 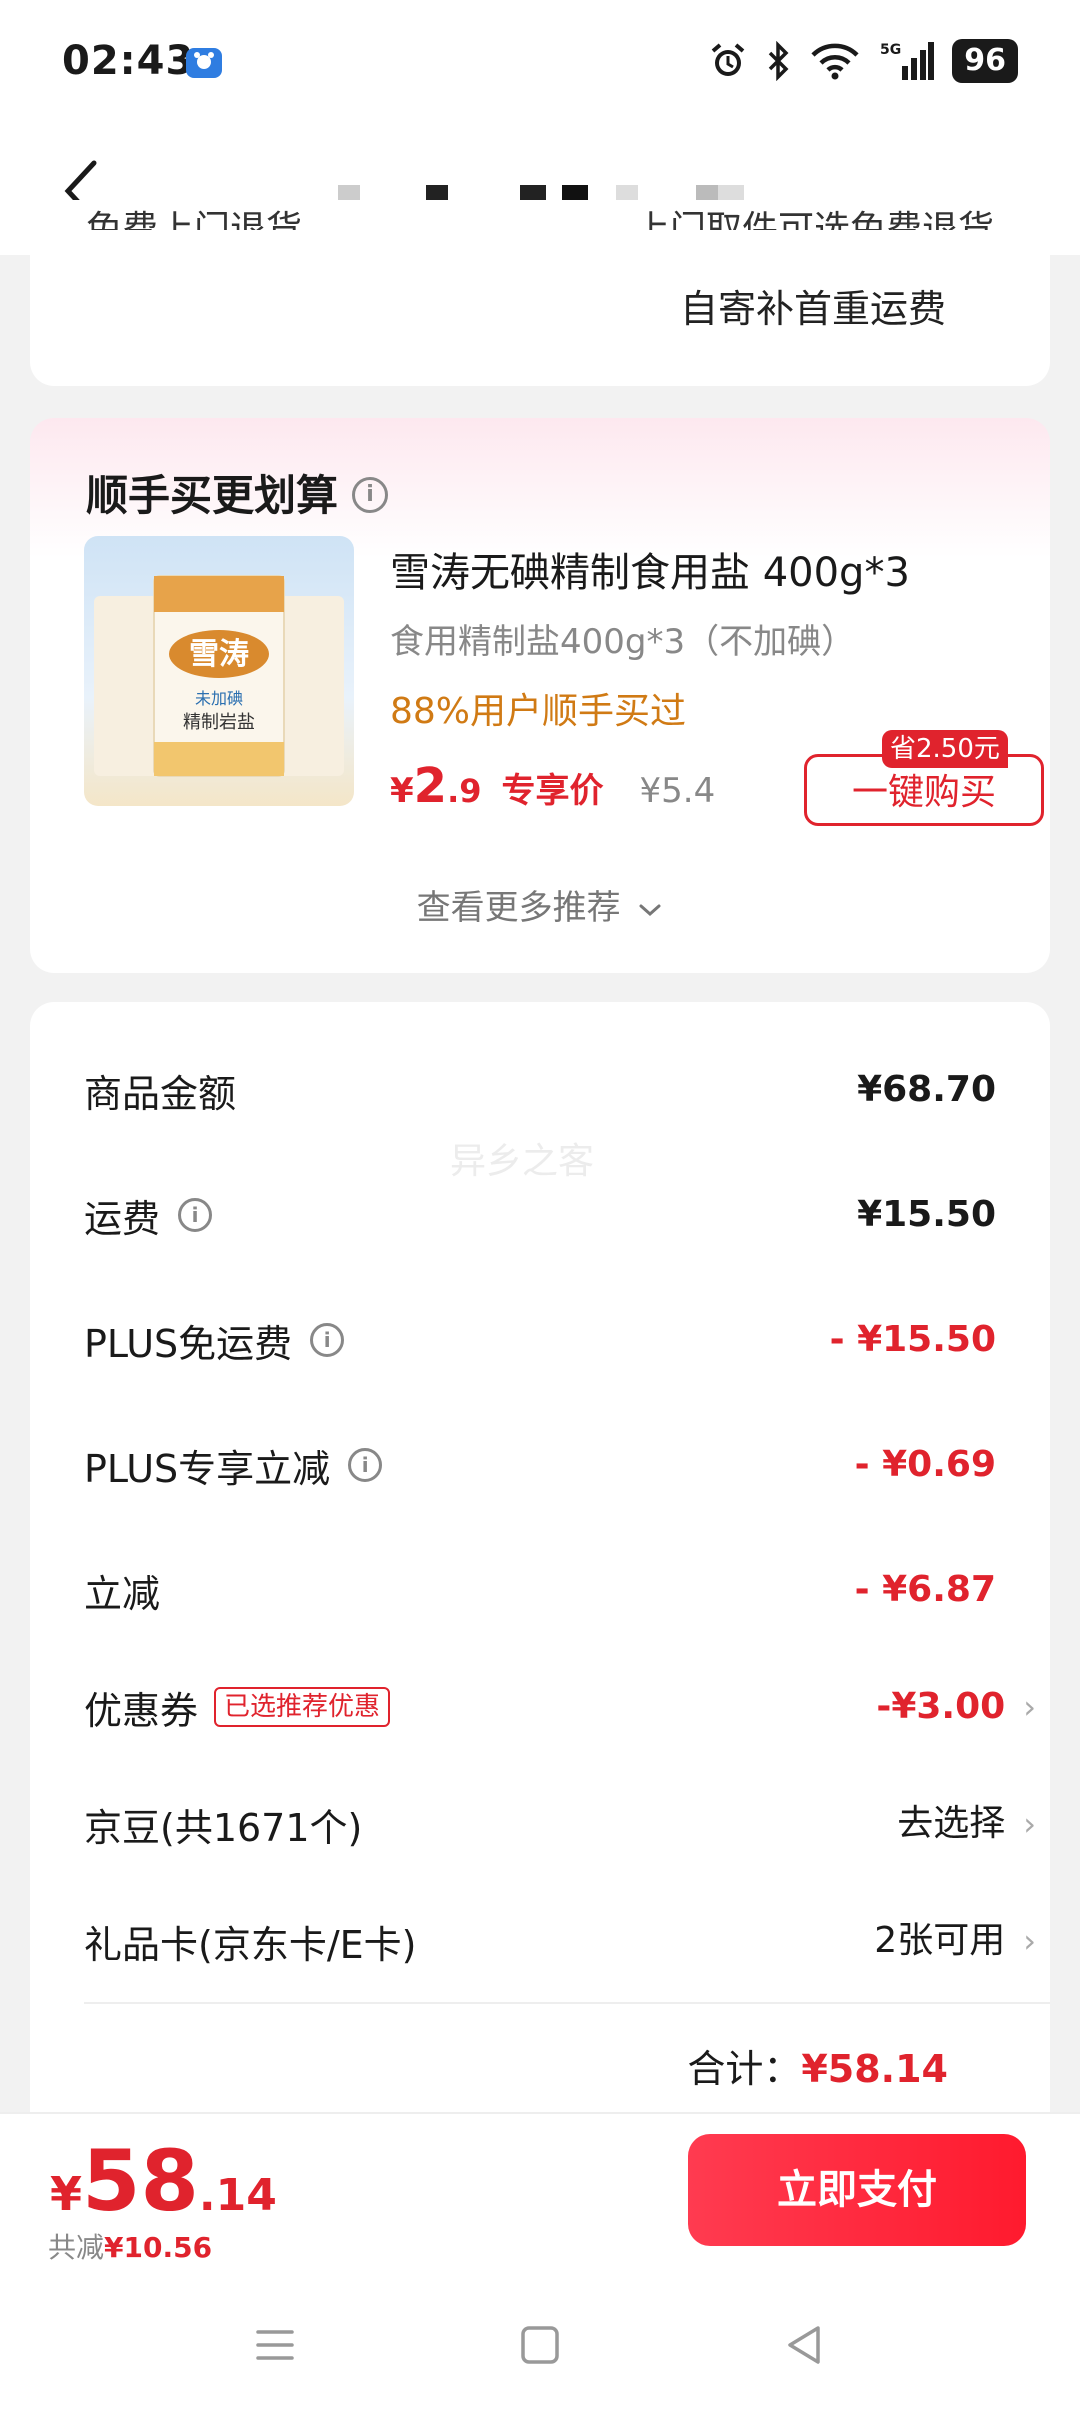 I want to click on watermark: 异乡之客, so click(x=522, y=1161).